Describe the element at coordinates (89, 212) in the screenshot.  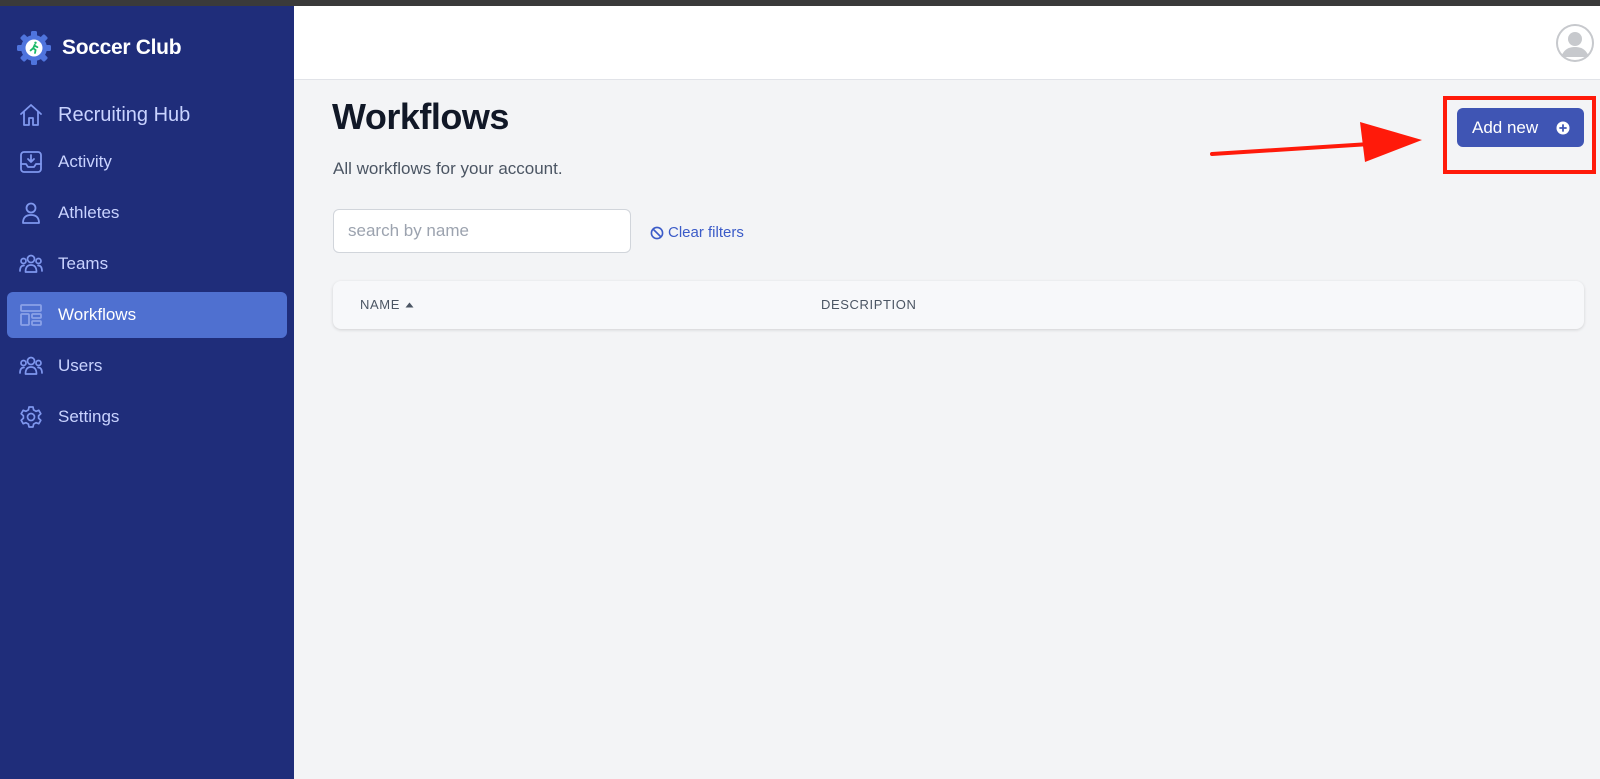
I see `sidebar-item-label: Athletes` at that location.